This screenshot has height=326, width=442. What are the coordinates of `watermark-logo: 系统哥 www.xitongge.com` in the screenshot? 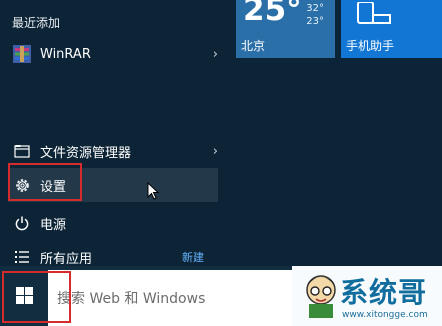 It's located at (367, 296).